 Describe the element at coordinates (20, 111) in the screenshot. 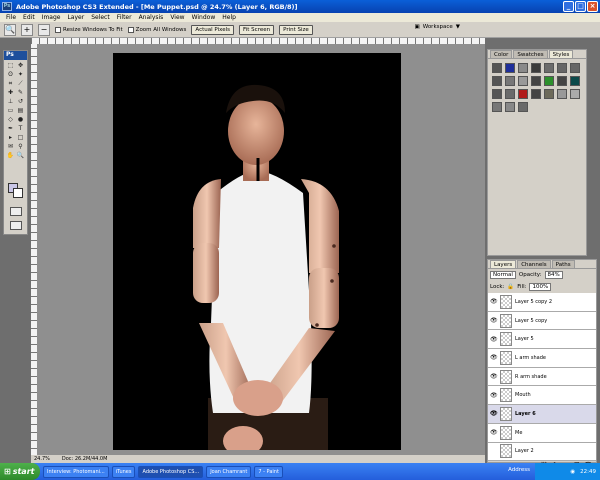

I see `gradient-tool-icon: ▤` at that location.